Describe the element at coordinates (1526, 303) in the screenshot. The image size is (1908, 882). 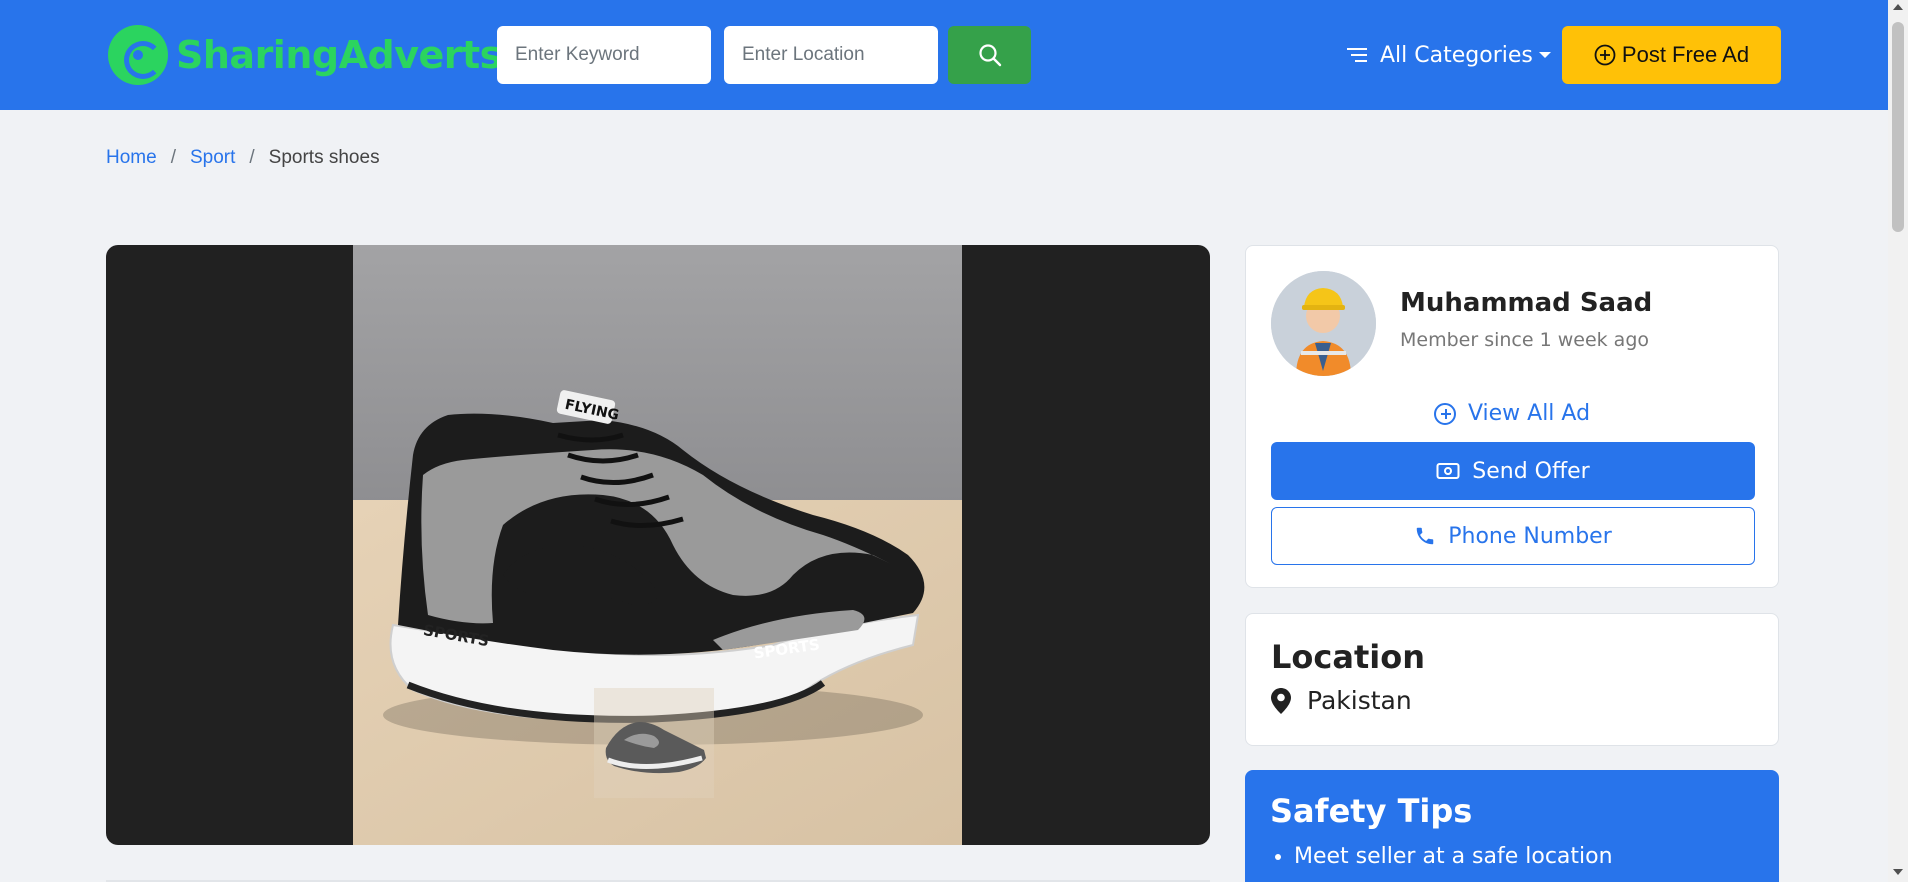
I see `seller-name: Muhammad Saad` at that location.